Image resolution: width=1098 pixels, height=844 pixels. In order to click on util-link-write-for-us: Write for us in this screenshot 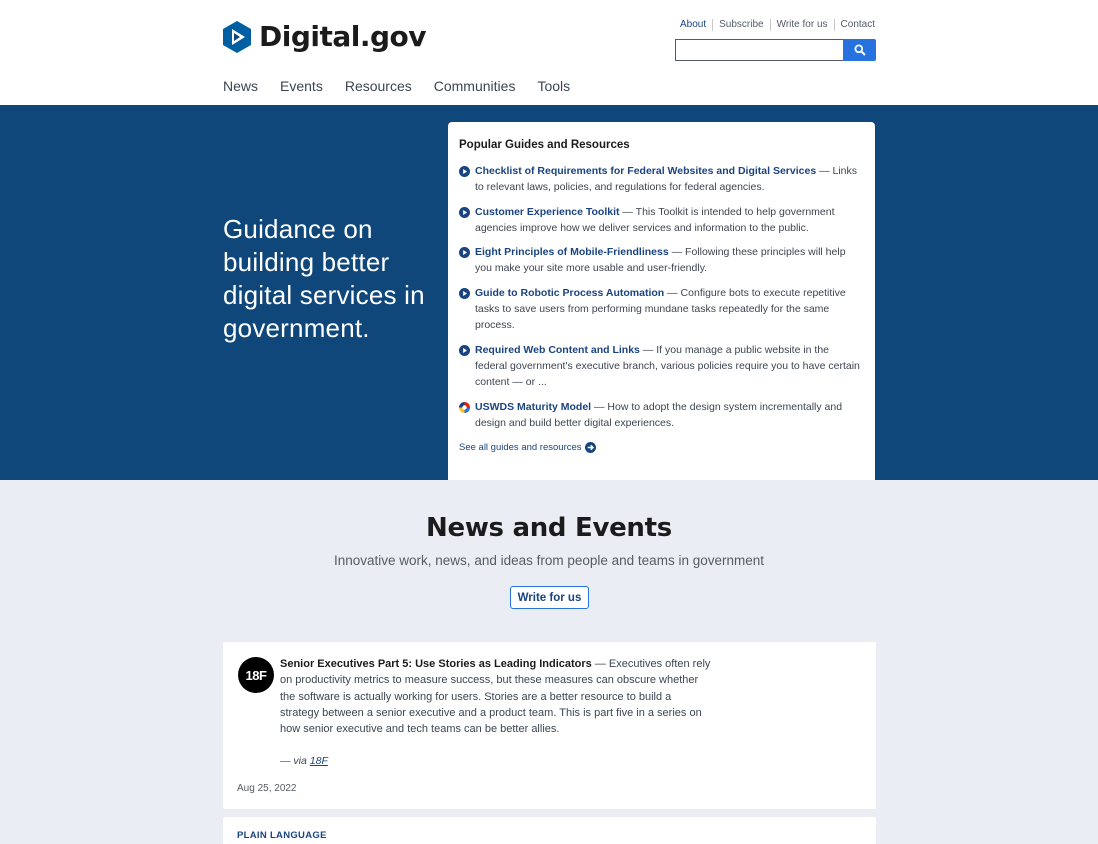, I will do `click(801, 25)`.